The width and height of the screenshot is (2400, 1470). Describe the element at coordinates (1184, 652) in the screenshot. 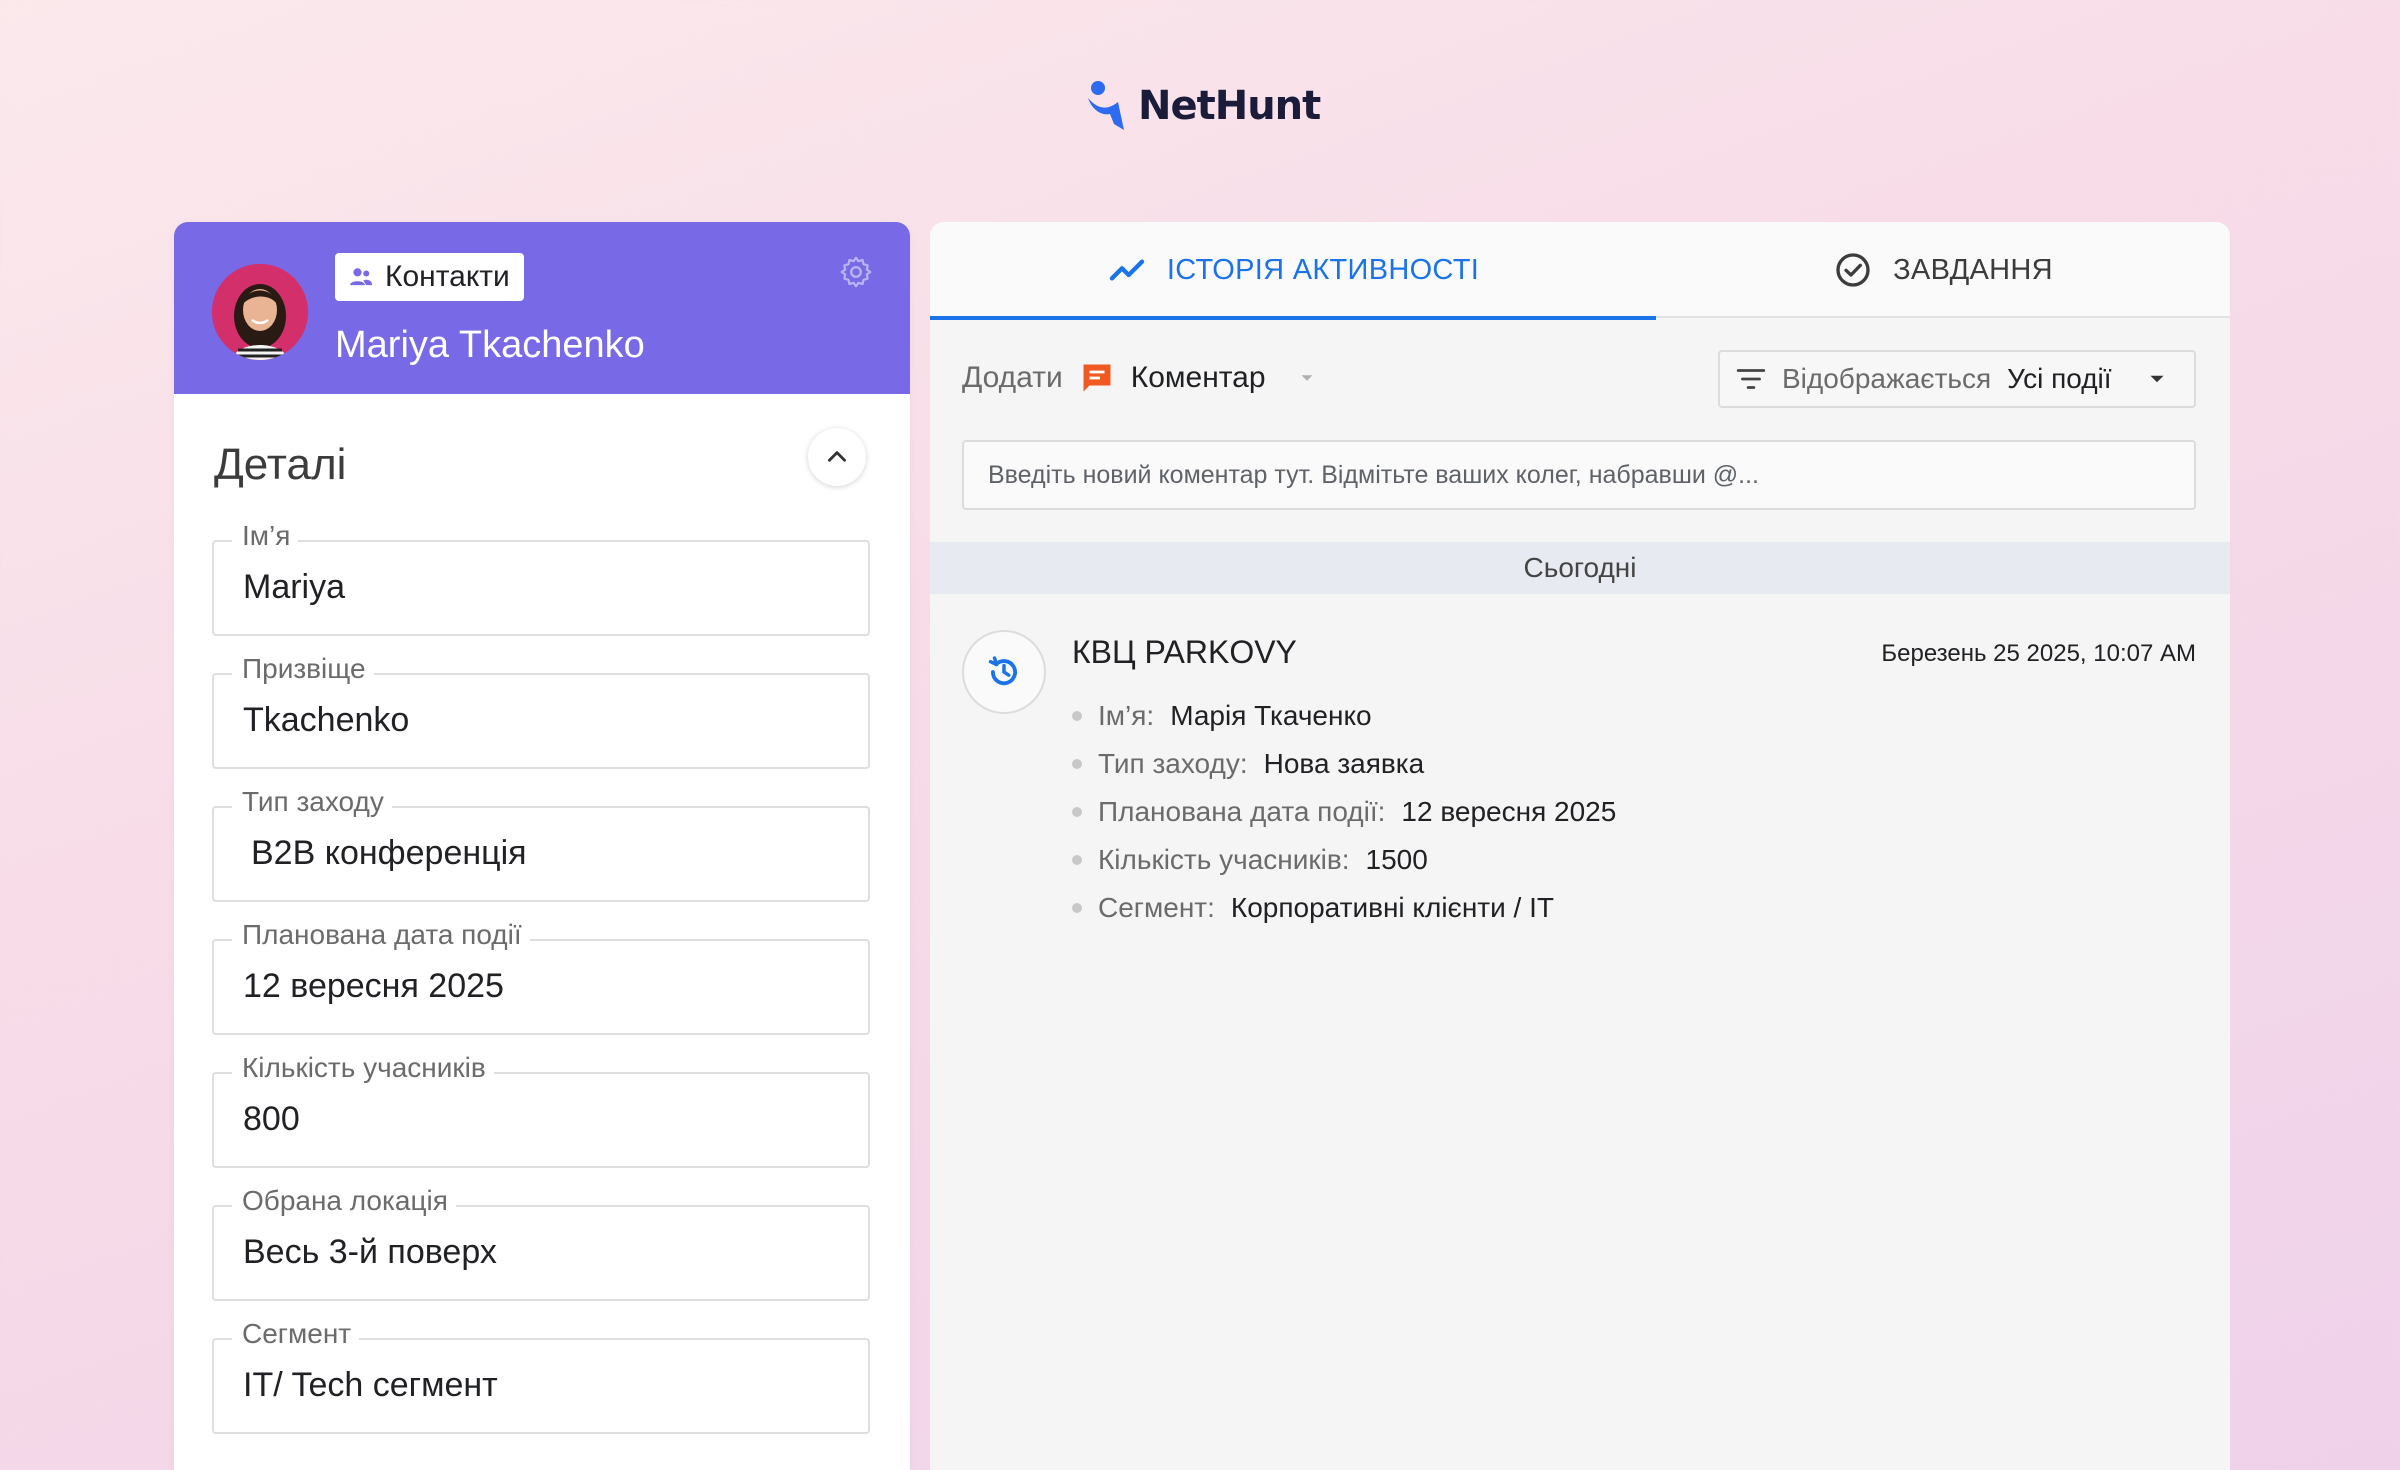

I see `event-title: КВЦ PARKOVY` at that location.